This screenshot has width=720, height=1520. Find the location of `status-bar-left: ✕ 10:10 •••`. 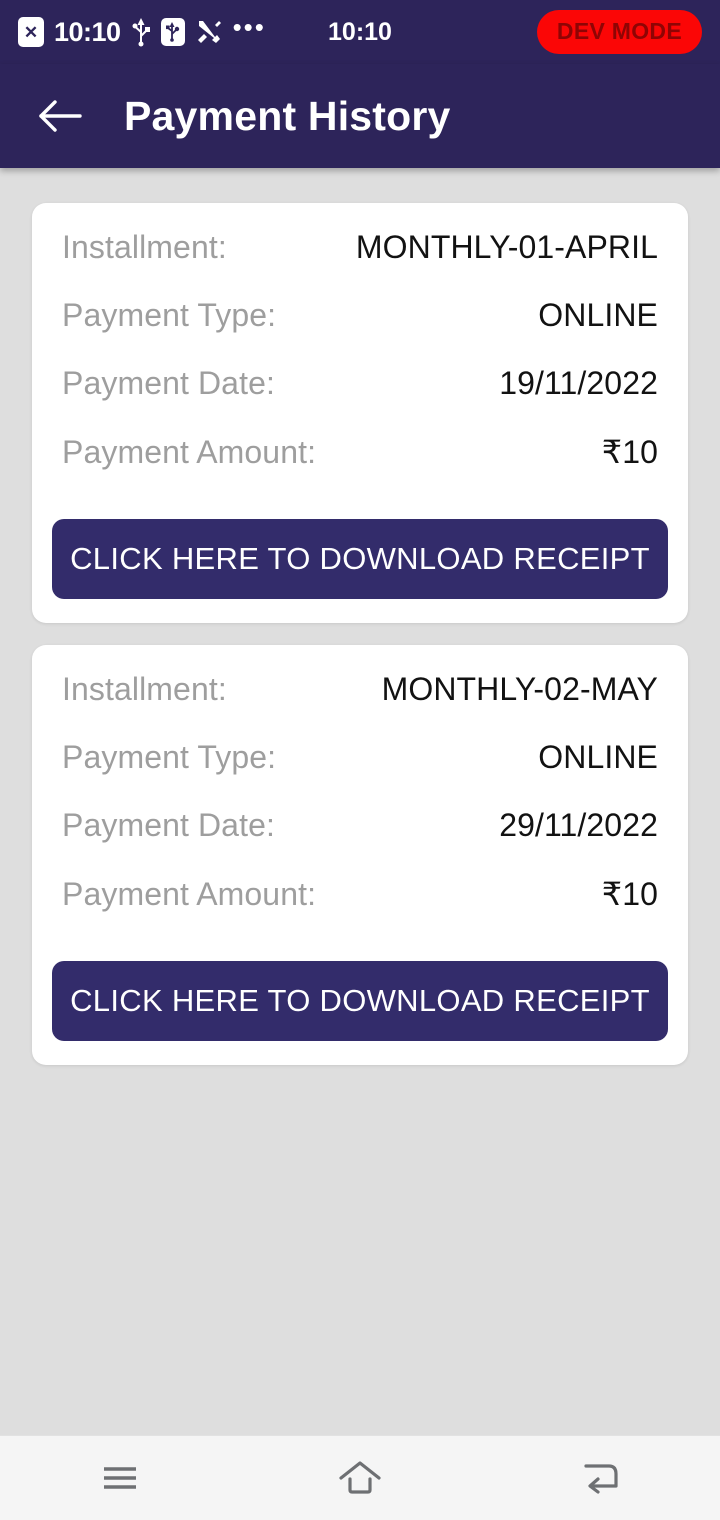

status-bar-left: ✕ 10:10 ••• is located at coordinates (142, 30).